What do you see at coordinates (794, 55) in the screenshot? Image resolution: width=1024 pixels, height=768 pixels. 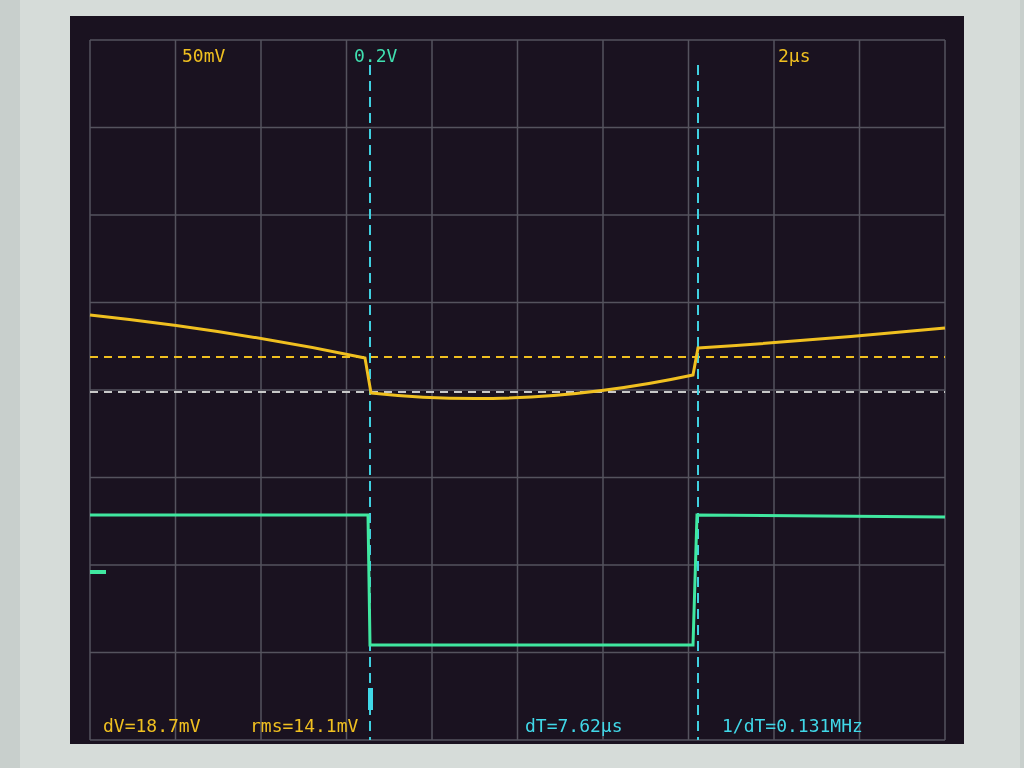 I see `scale-label: 2µs` at bounding box center [794, 55].